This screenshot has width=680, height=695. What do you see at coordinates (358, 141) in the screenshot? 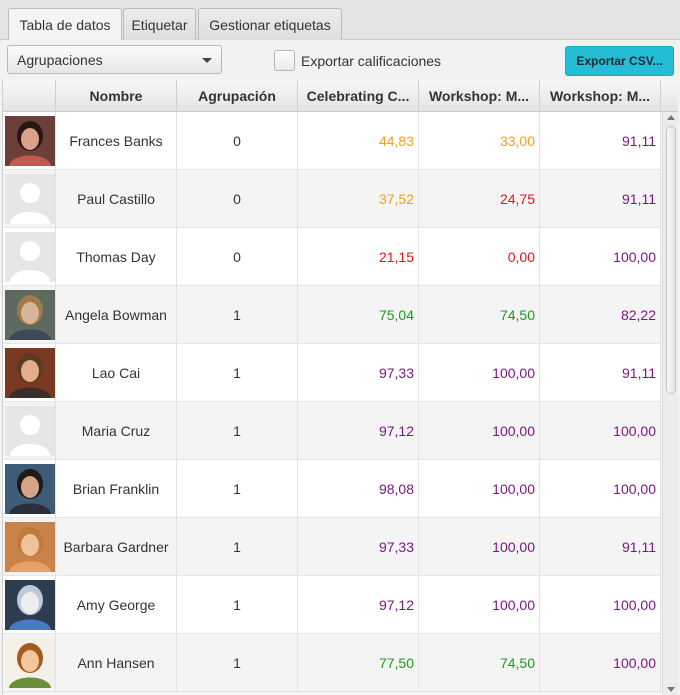
I see `grade-cell: 44,83` at bounding box center [358, 141].